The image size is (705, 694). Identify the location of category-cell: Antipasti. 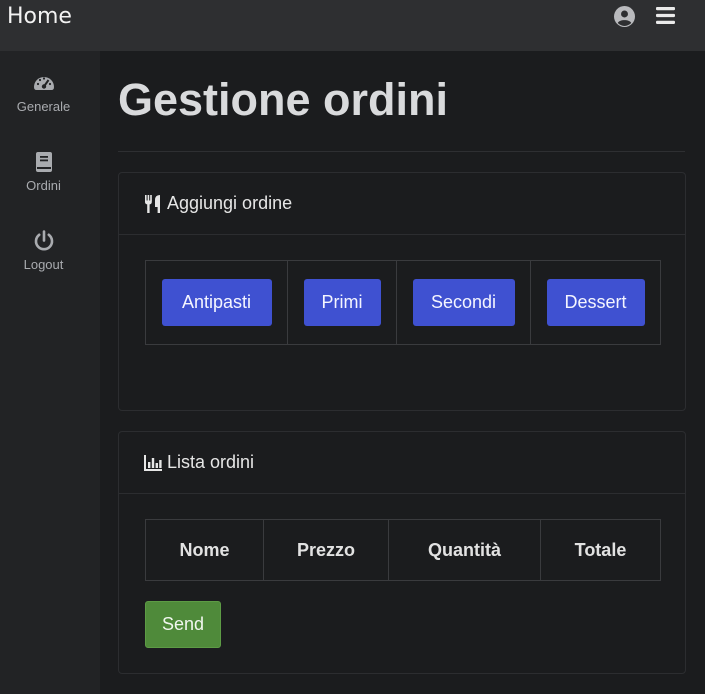
(217, 302).